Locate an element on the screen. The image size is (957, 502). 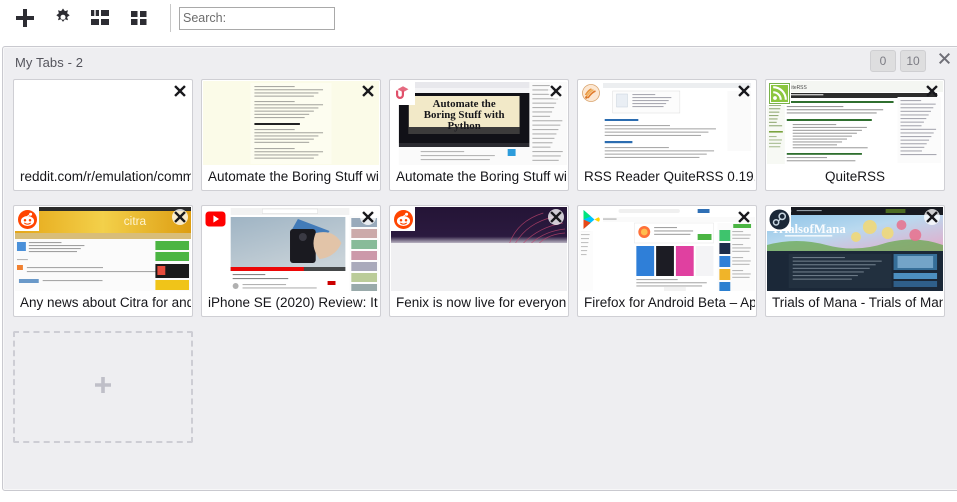
tab-thumbnail: Automate the Boring Stuff with Python is located at coordinates (479, 123).